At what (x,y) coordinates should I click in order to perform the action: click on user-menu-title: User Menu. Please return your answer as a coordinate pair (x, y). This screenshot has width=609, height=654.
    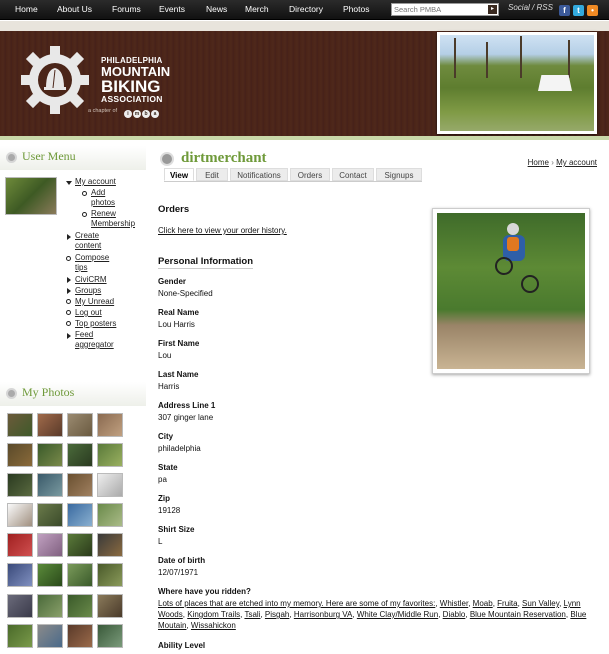
    Looking at the image, I should click on (49, 156).